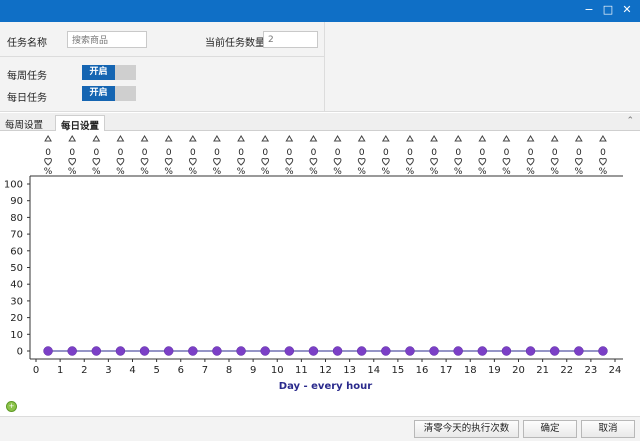  What do you see at coordinates (494, 370) in the screenshot?
I see `x-tick-label: 19` at bounding box center [494, 370].